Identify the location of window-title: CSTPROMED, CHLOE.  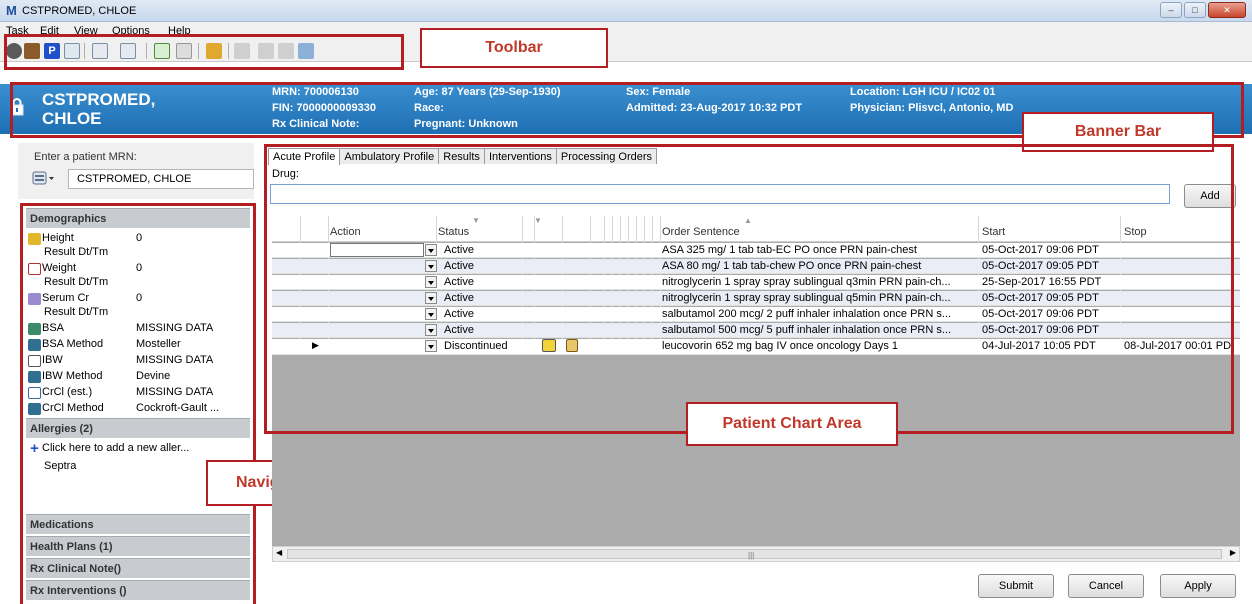
(79, 11).